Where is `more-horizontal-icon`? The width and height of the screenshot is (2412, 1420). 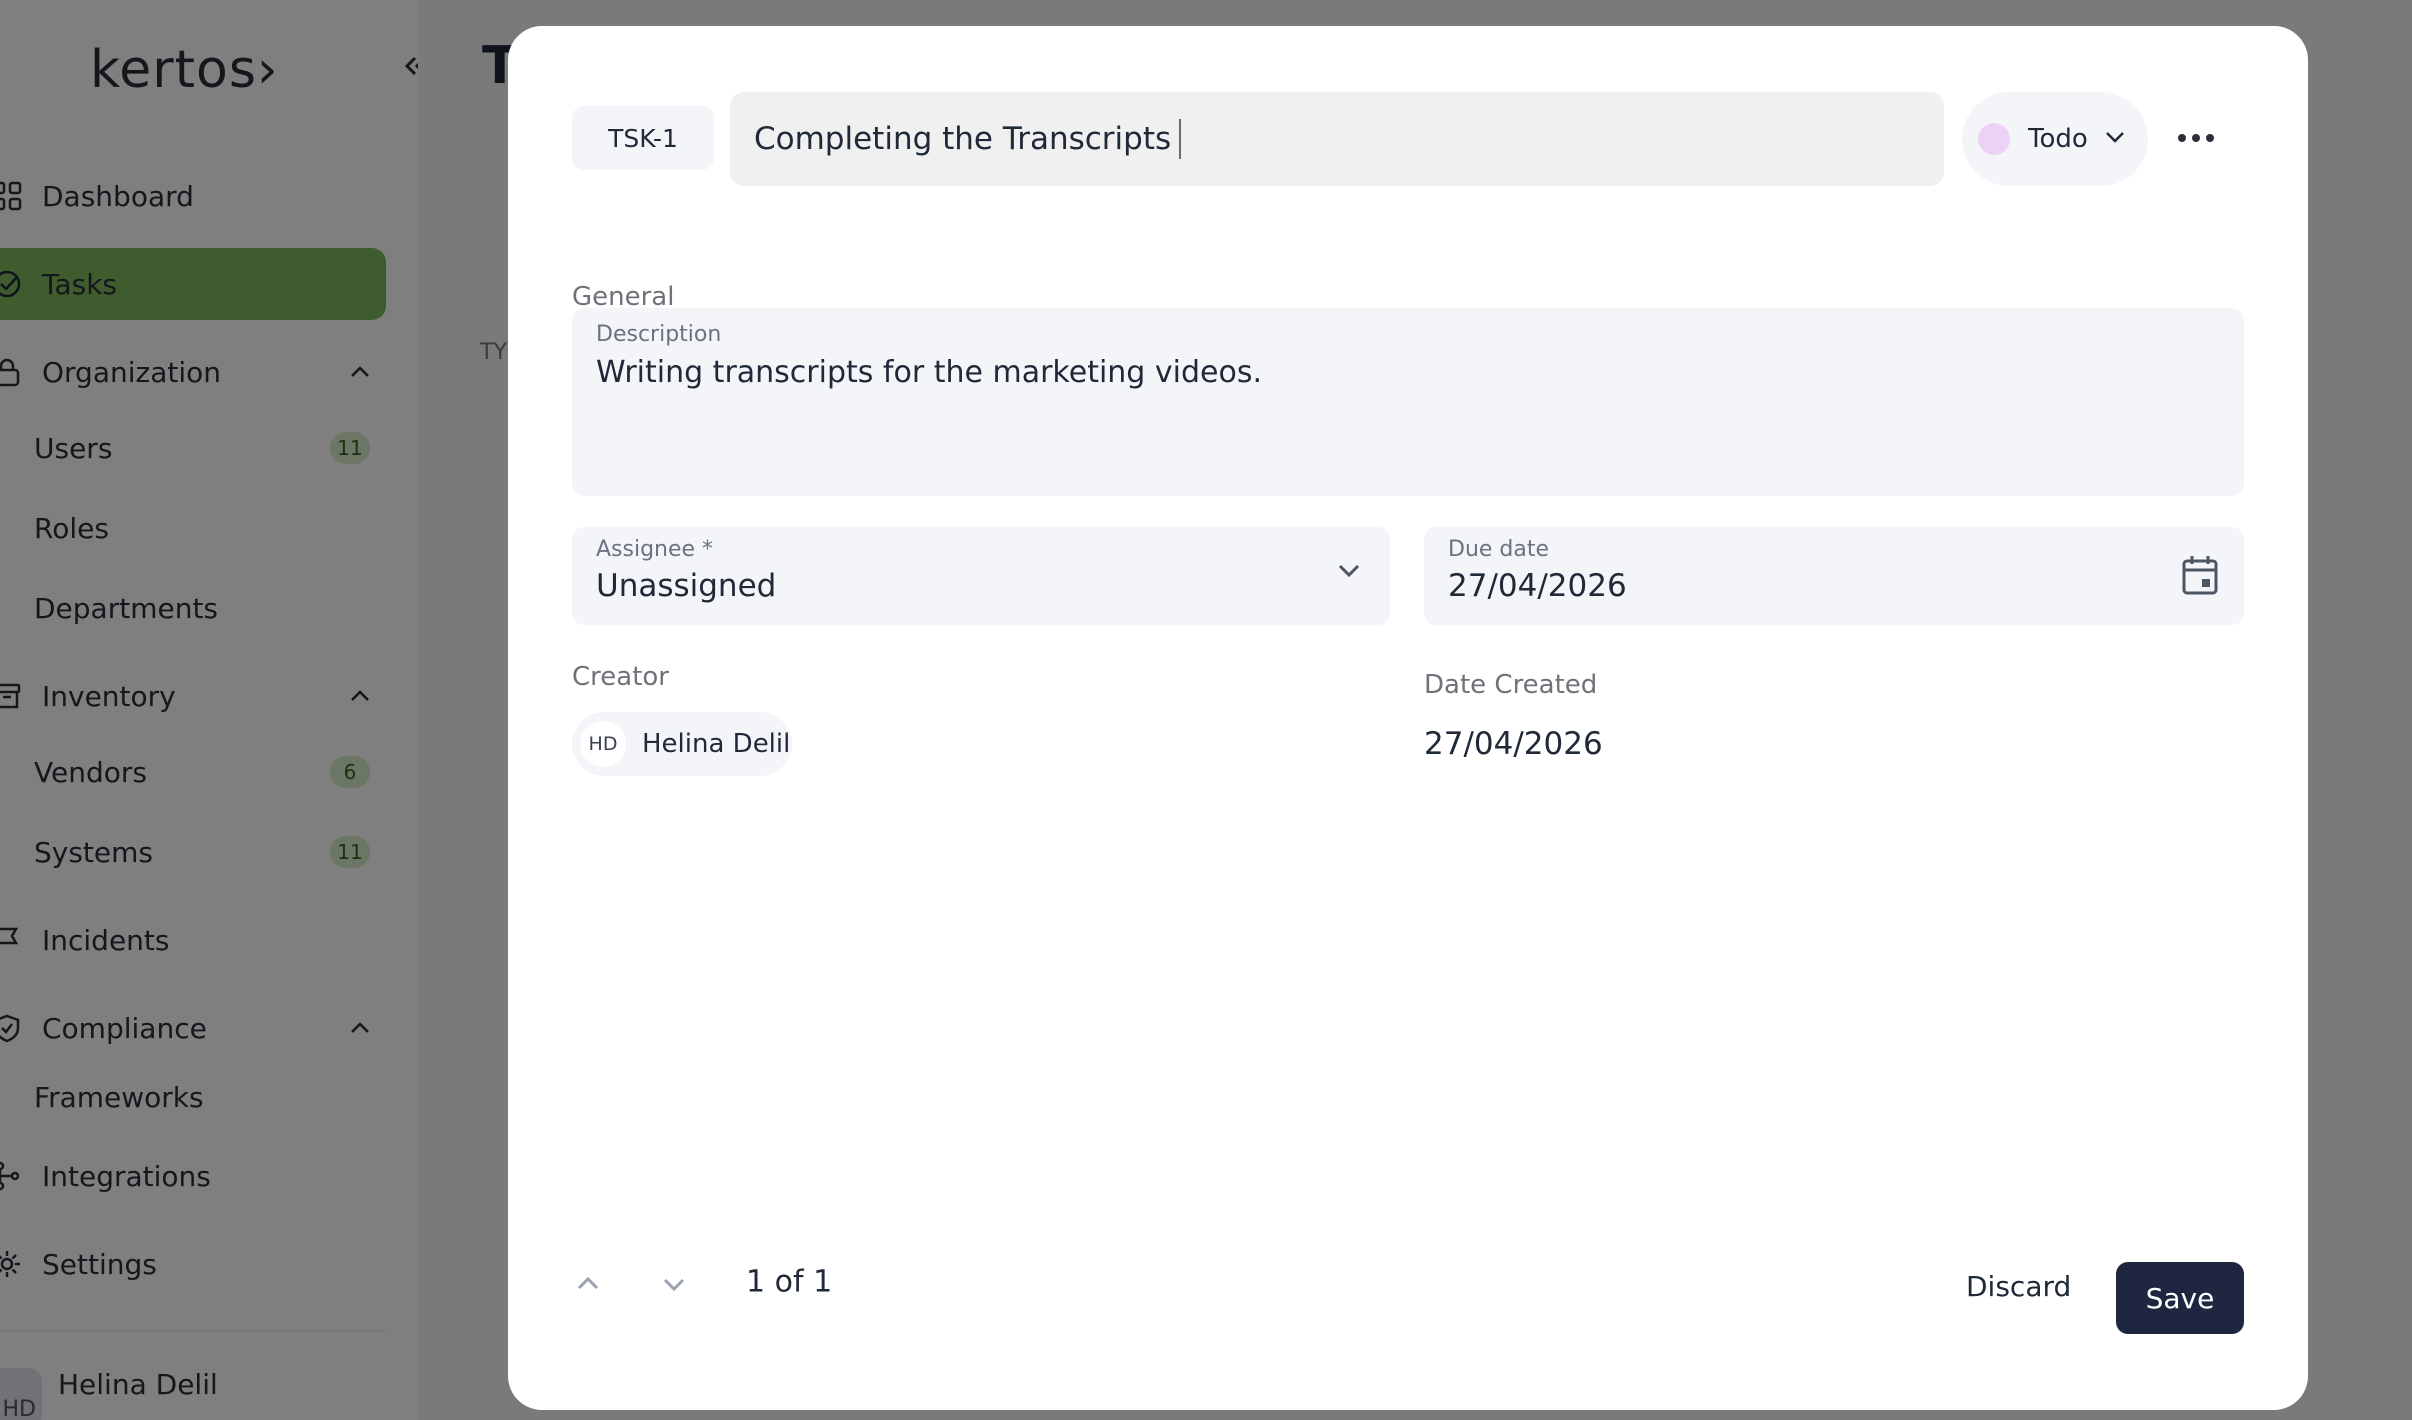
more-horizontal-icon is located at coordinates (2196, 138).